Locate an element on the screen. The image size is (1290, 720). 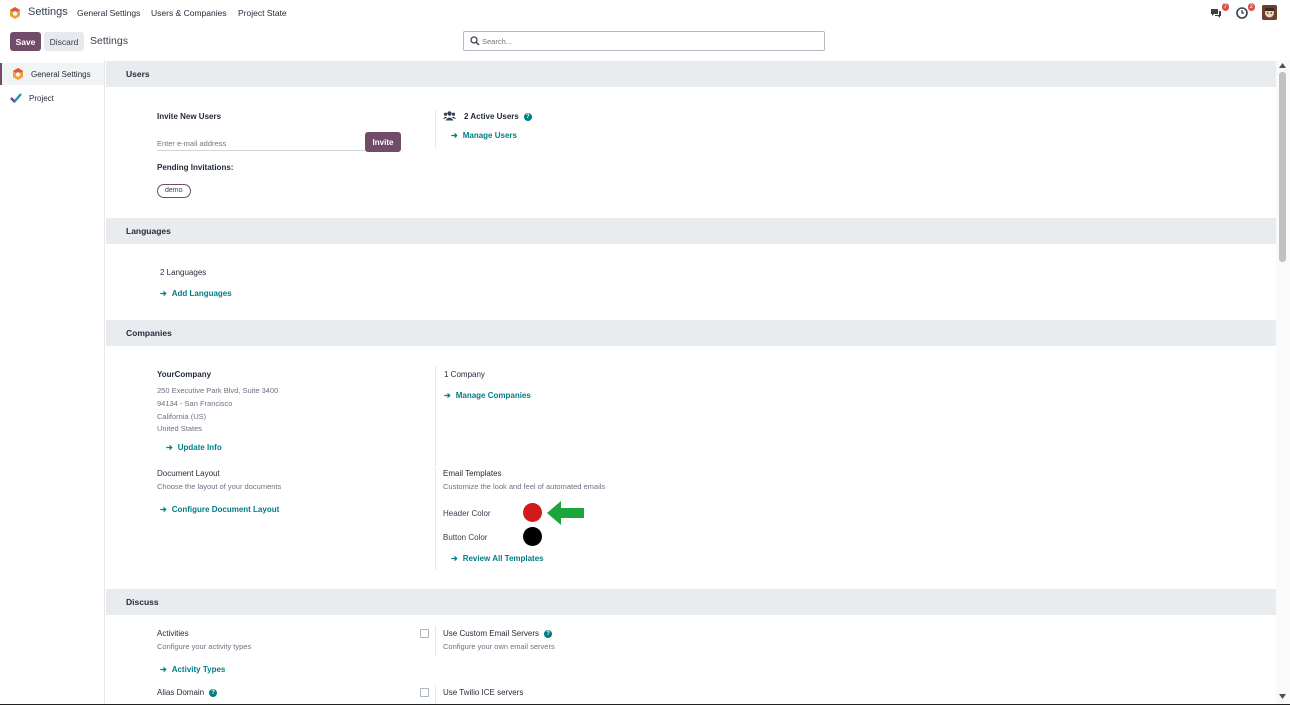
section-header-users: Users is located at coordinates (691, 74).